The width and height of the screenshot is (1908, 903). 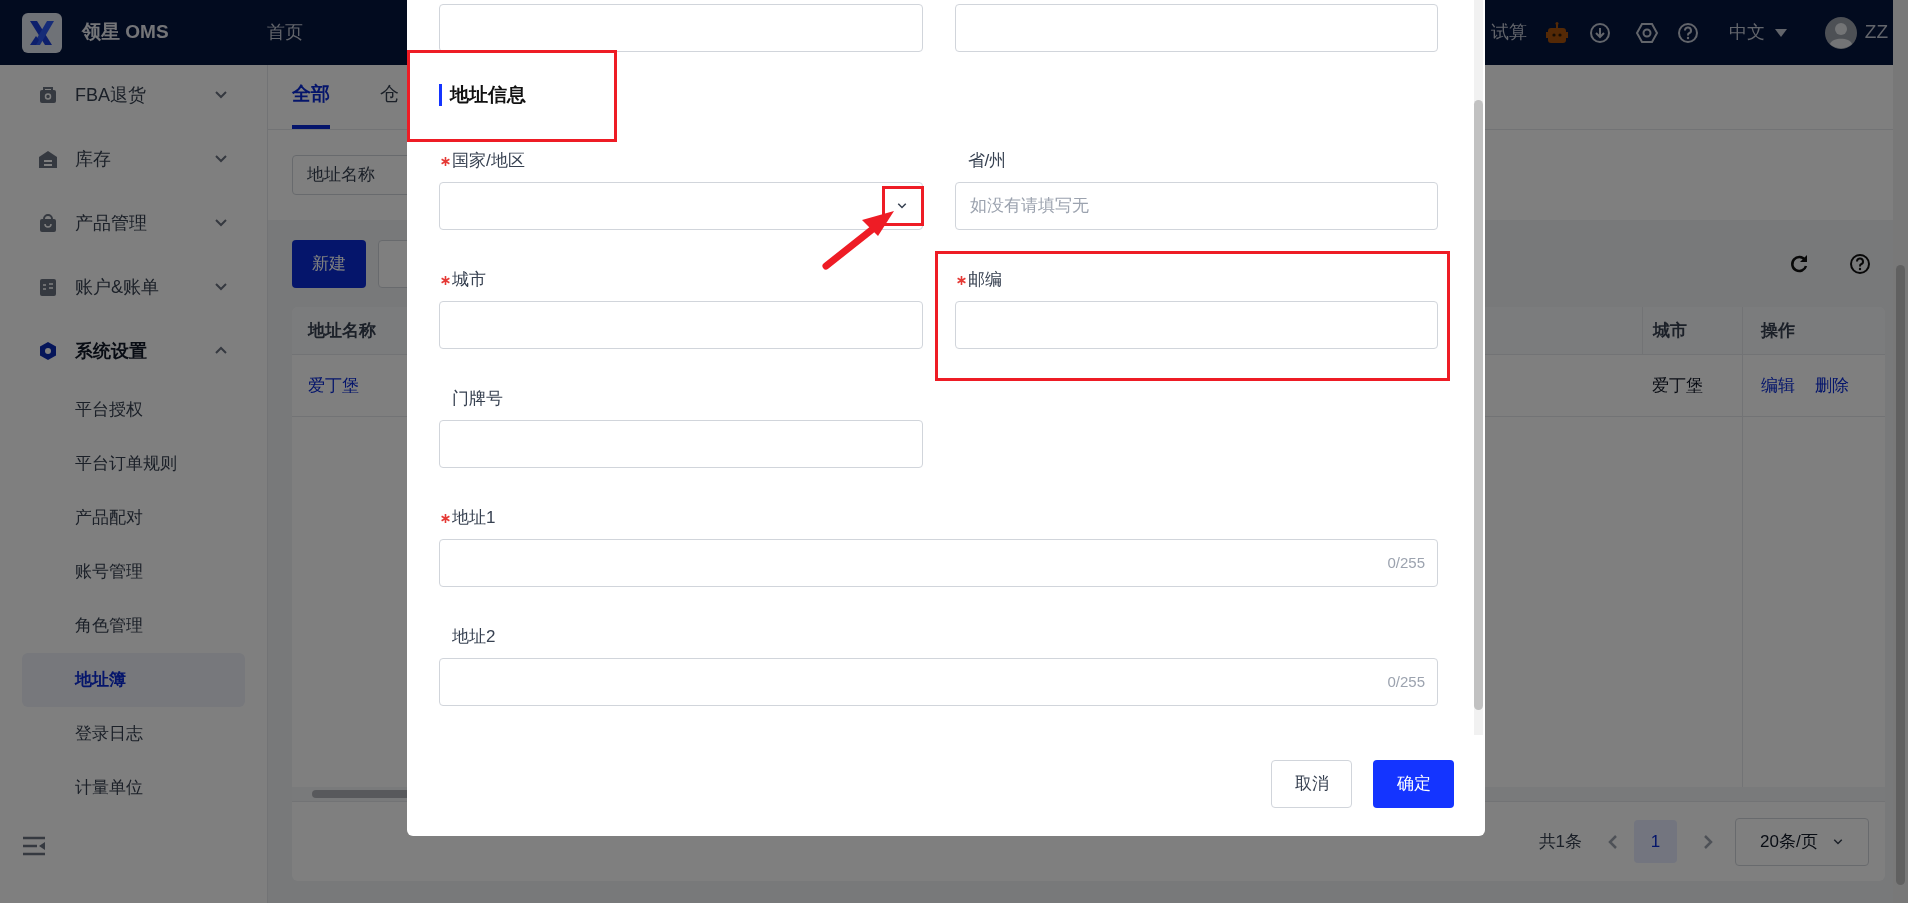 What do you see at coordinates (1778, 330) in the screenshot?
I see `column-header: 操作` at bounding box center [1778, 330].